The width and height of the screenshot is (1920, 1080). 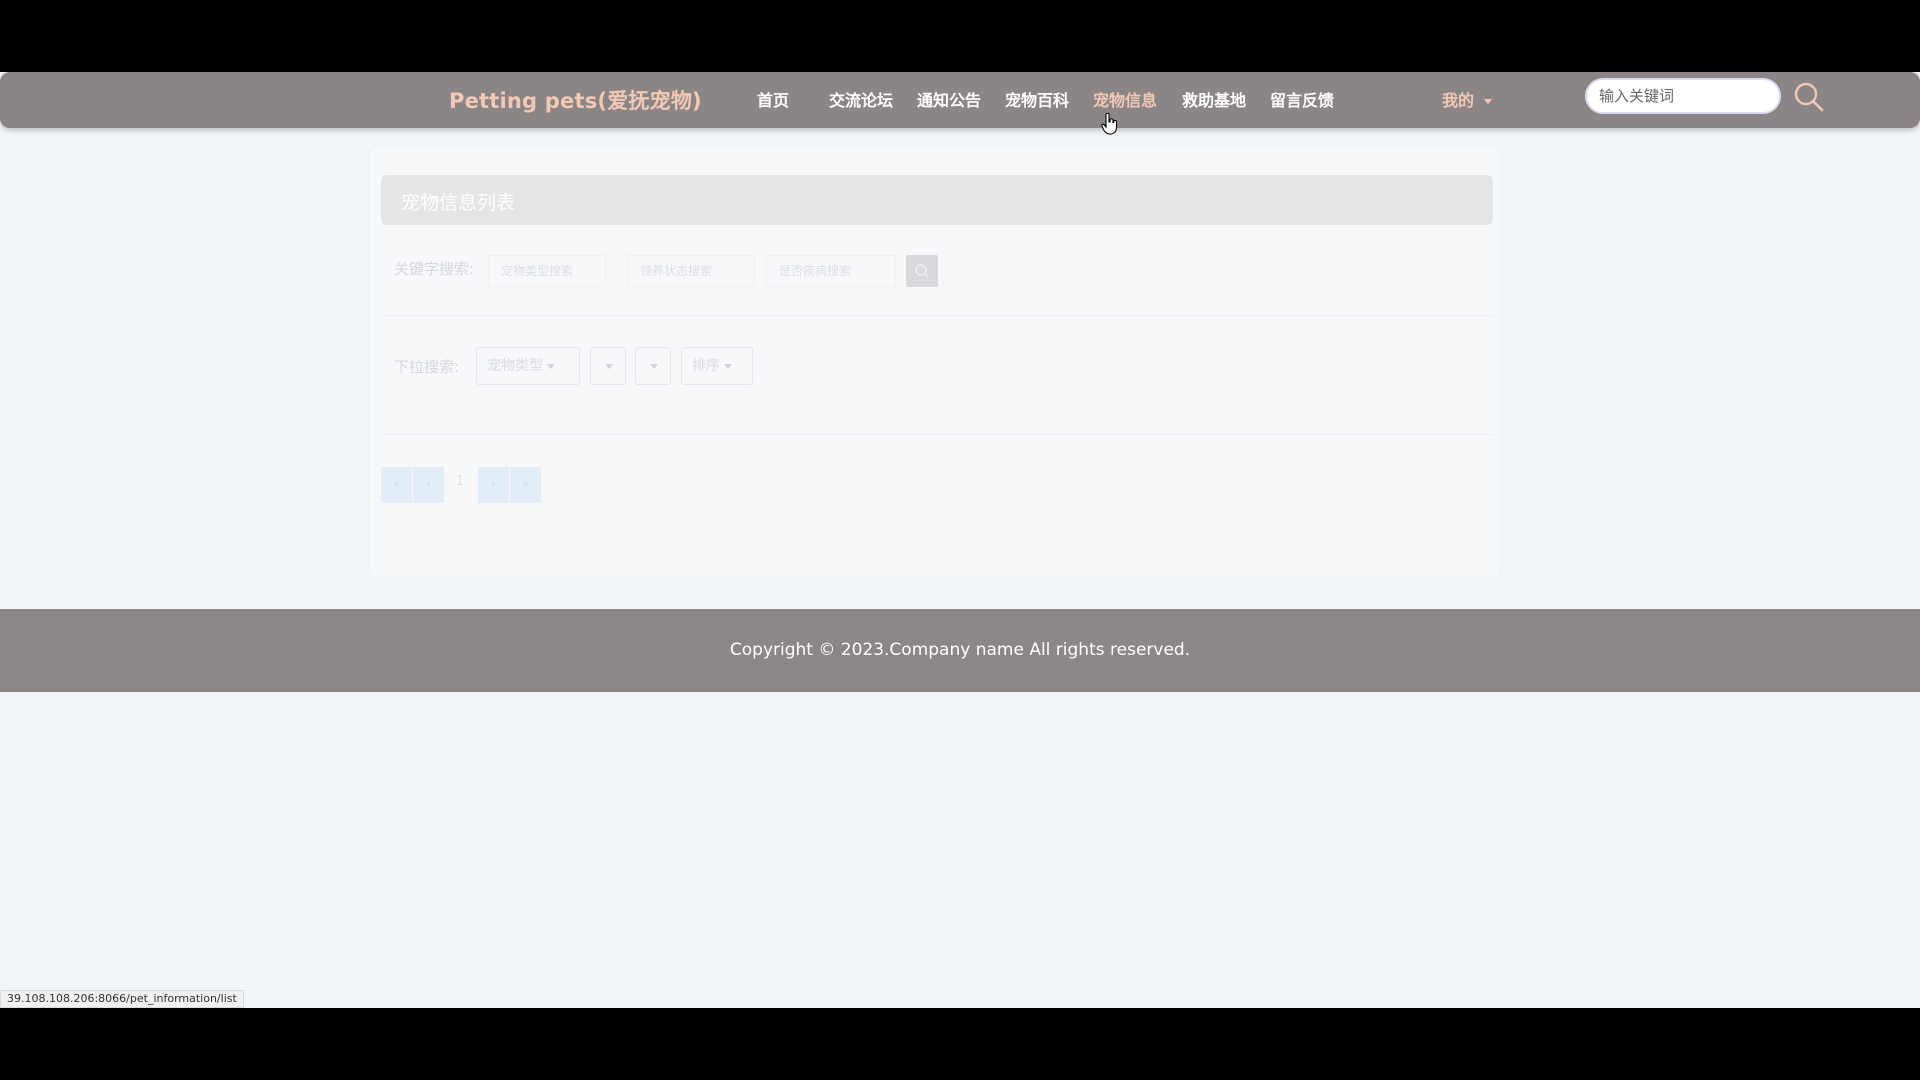 I want to click on nav-item-forum: 交流论坛, so click(x=861, y=99).